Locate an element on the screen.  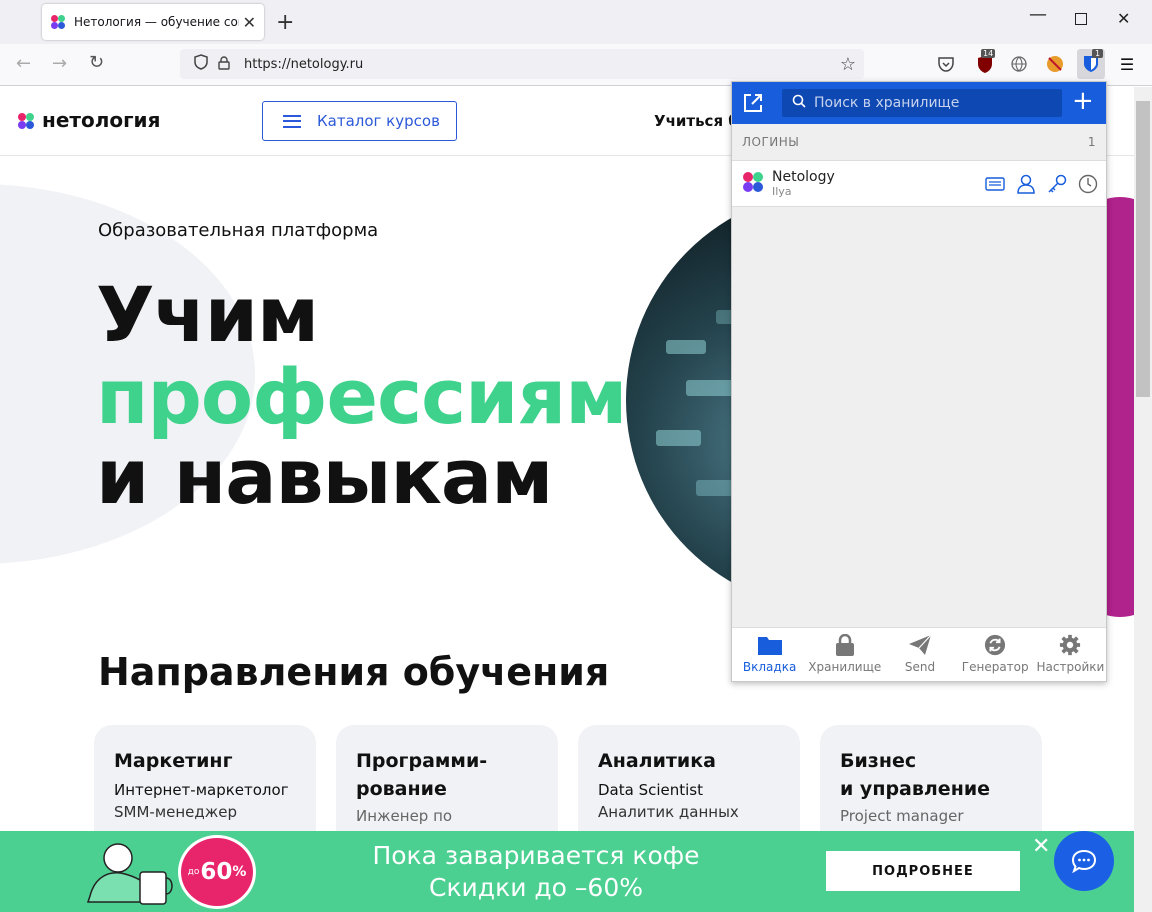
bitwarden-badge: 1 is located at coordinates (1098, 53).